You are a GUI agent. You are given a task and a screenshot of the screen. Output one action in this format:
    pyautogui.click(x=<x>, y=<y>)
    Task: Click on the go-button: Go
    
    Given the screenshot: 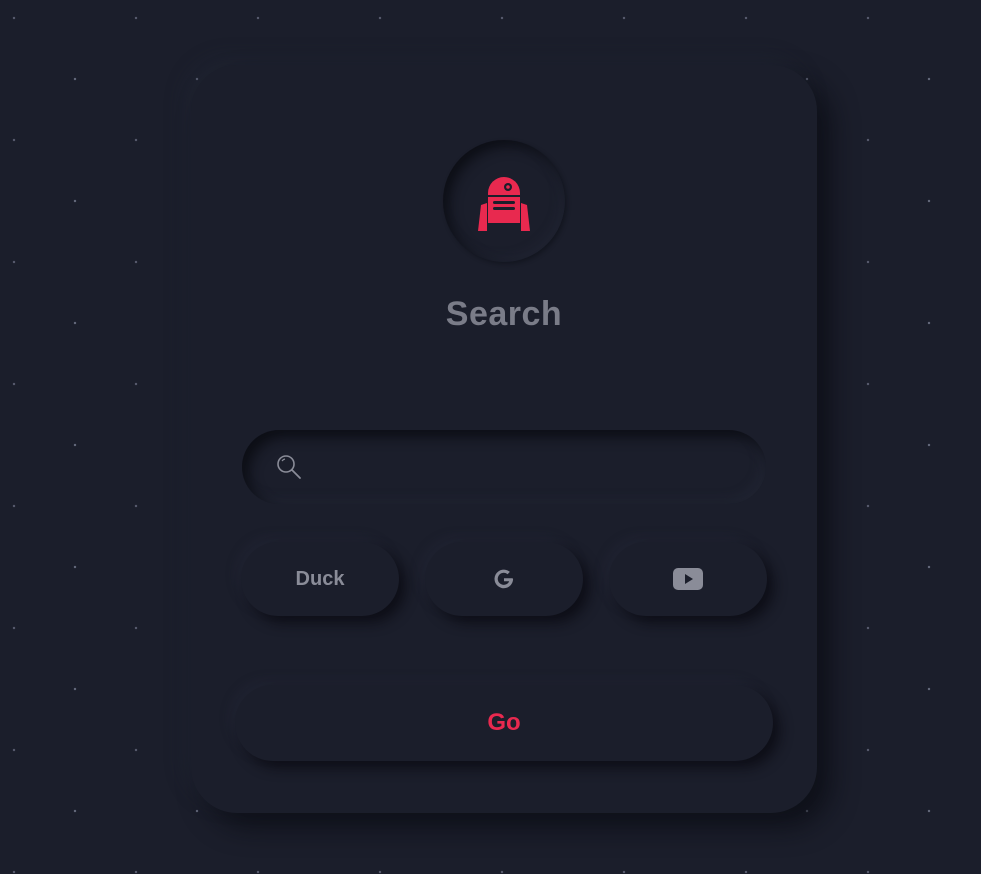 What is the action you would take?
    pyautogui.click(x=504, y=723)
    